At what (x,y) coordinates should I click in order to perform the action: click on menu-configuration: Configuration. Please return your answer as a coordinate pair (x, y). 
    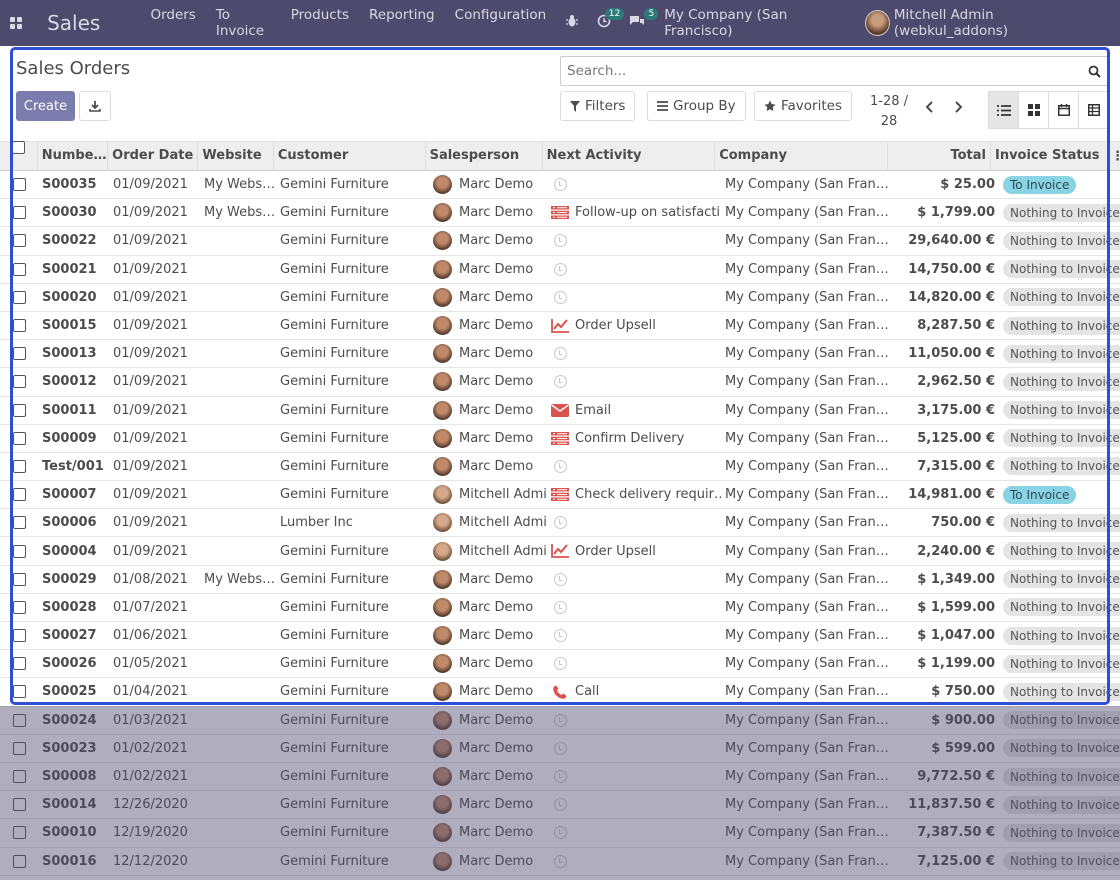
    Looking at the image, I should click on (501, 23).